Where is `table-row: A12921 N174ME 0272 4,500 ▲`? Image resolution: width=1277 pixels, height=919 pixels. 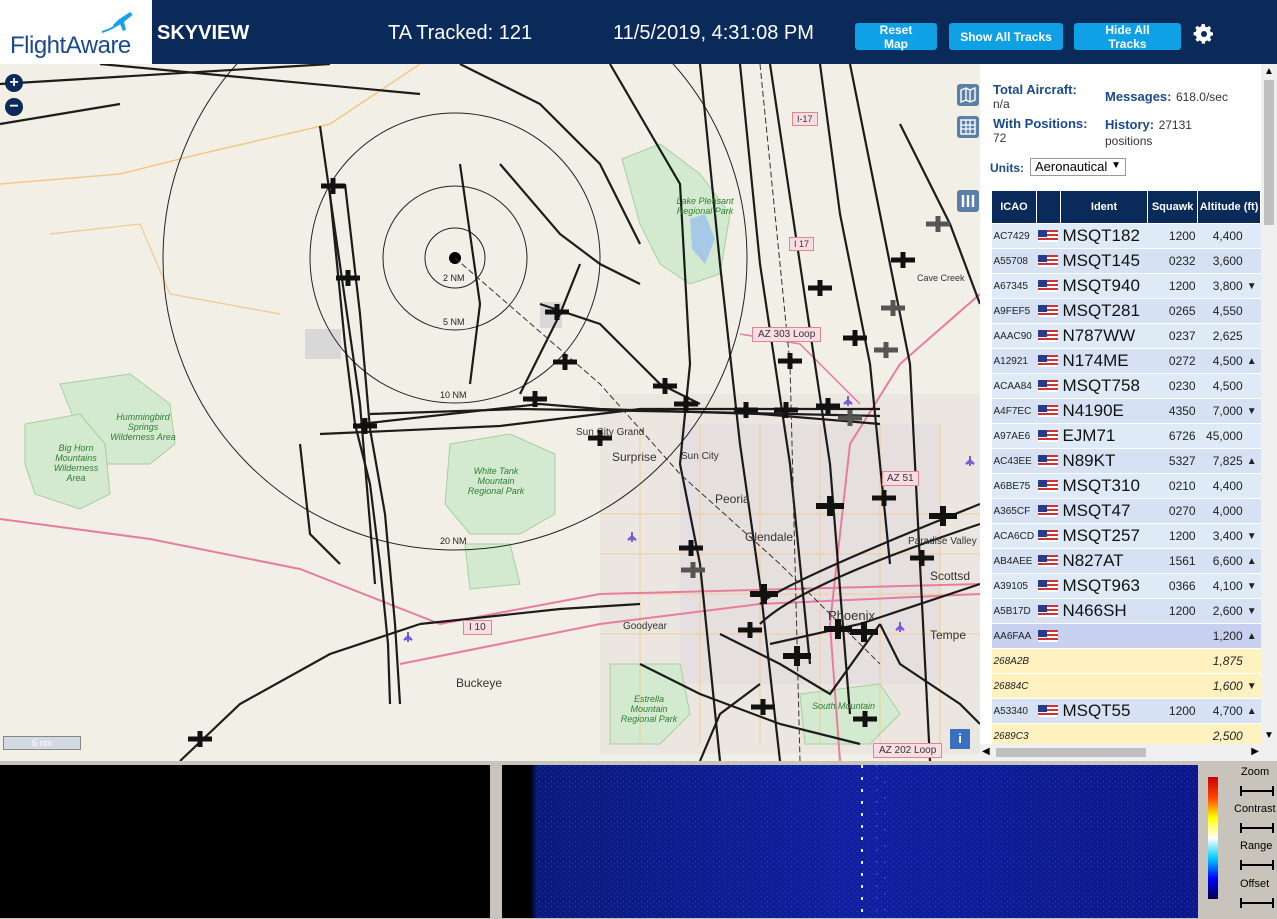
table-row: A12921 N174ME 0272 4,500 ▲ is located at coordinates (1126, 361).